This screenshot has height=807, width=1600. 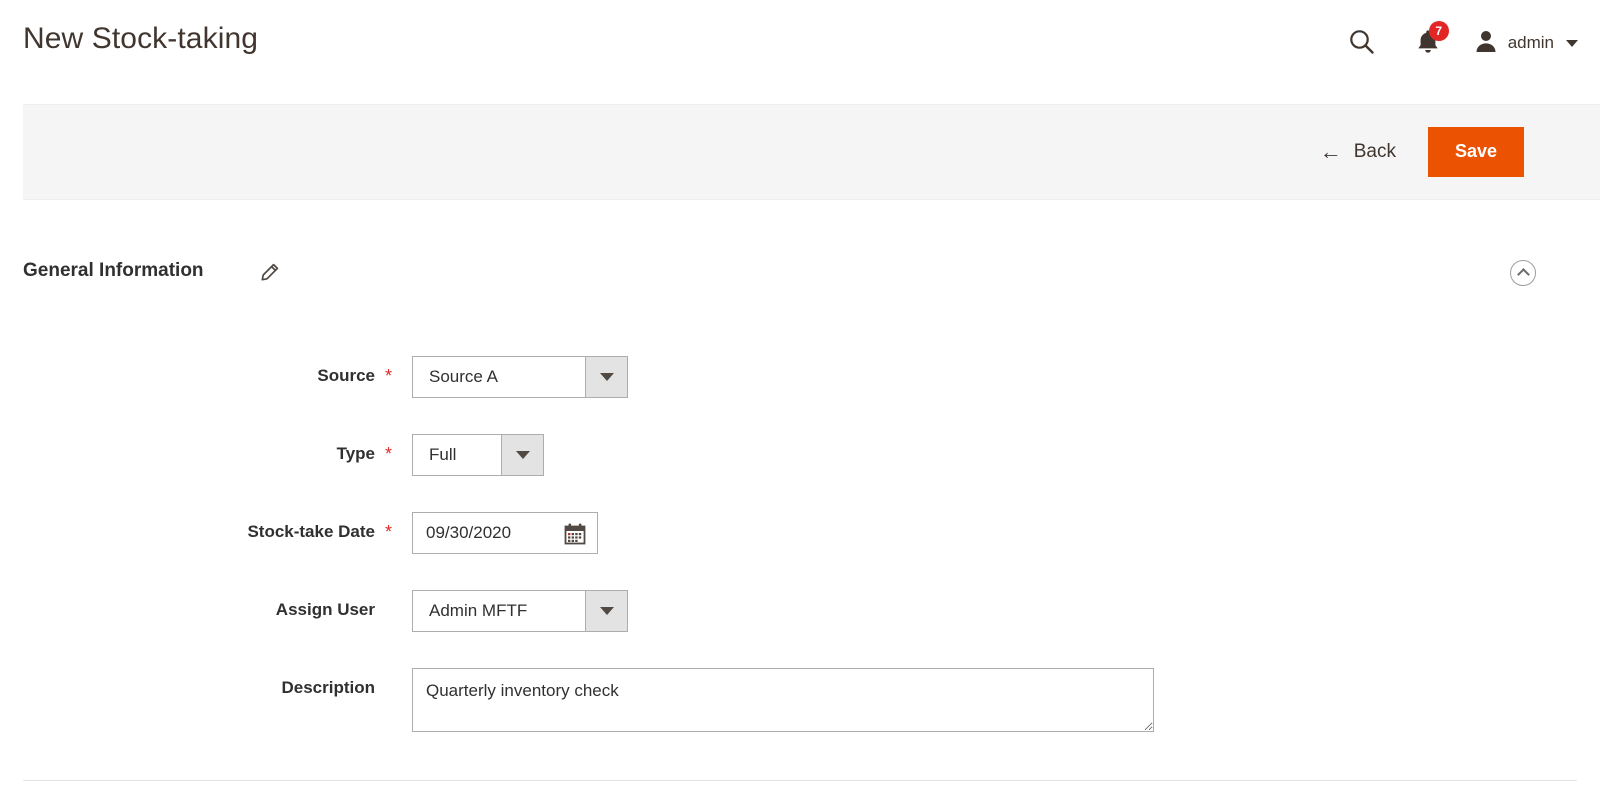 I want to click on stock-take-date-control, so click(x=505, y=533).